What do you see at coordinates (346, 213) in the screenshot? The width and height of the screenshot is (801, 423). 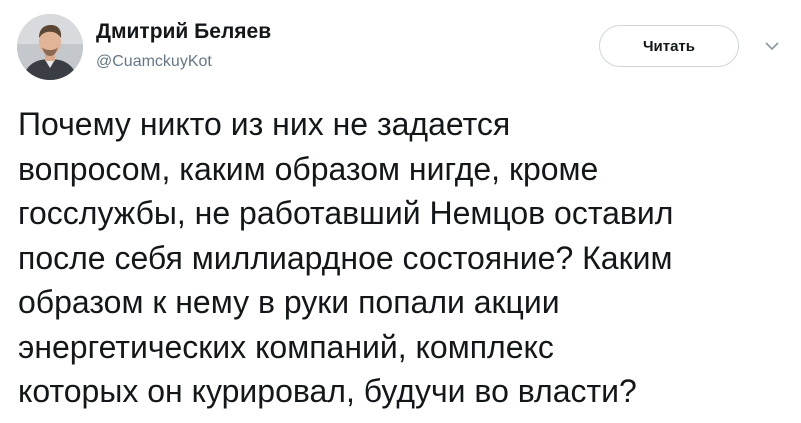 I see `tweet-text-line: госслужбы, не работавший Немцов оставил` at bounding box center [346, 213].